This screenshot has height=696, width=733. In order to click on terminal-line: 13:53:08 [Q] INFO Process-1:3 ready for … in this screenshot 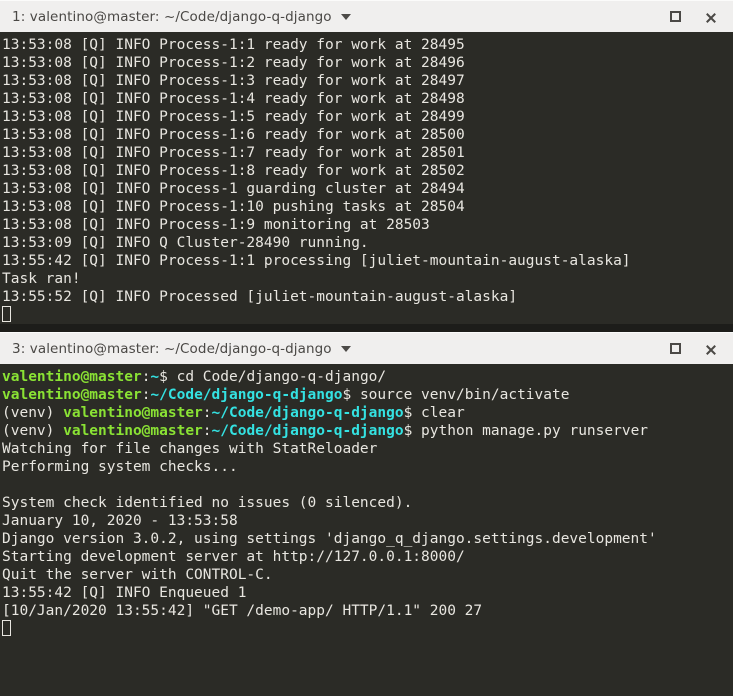, I will do `click(367, 81)`.